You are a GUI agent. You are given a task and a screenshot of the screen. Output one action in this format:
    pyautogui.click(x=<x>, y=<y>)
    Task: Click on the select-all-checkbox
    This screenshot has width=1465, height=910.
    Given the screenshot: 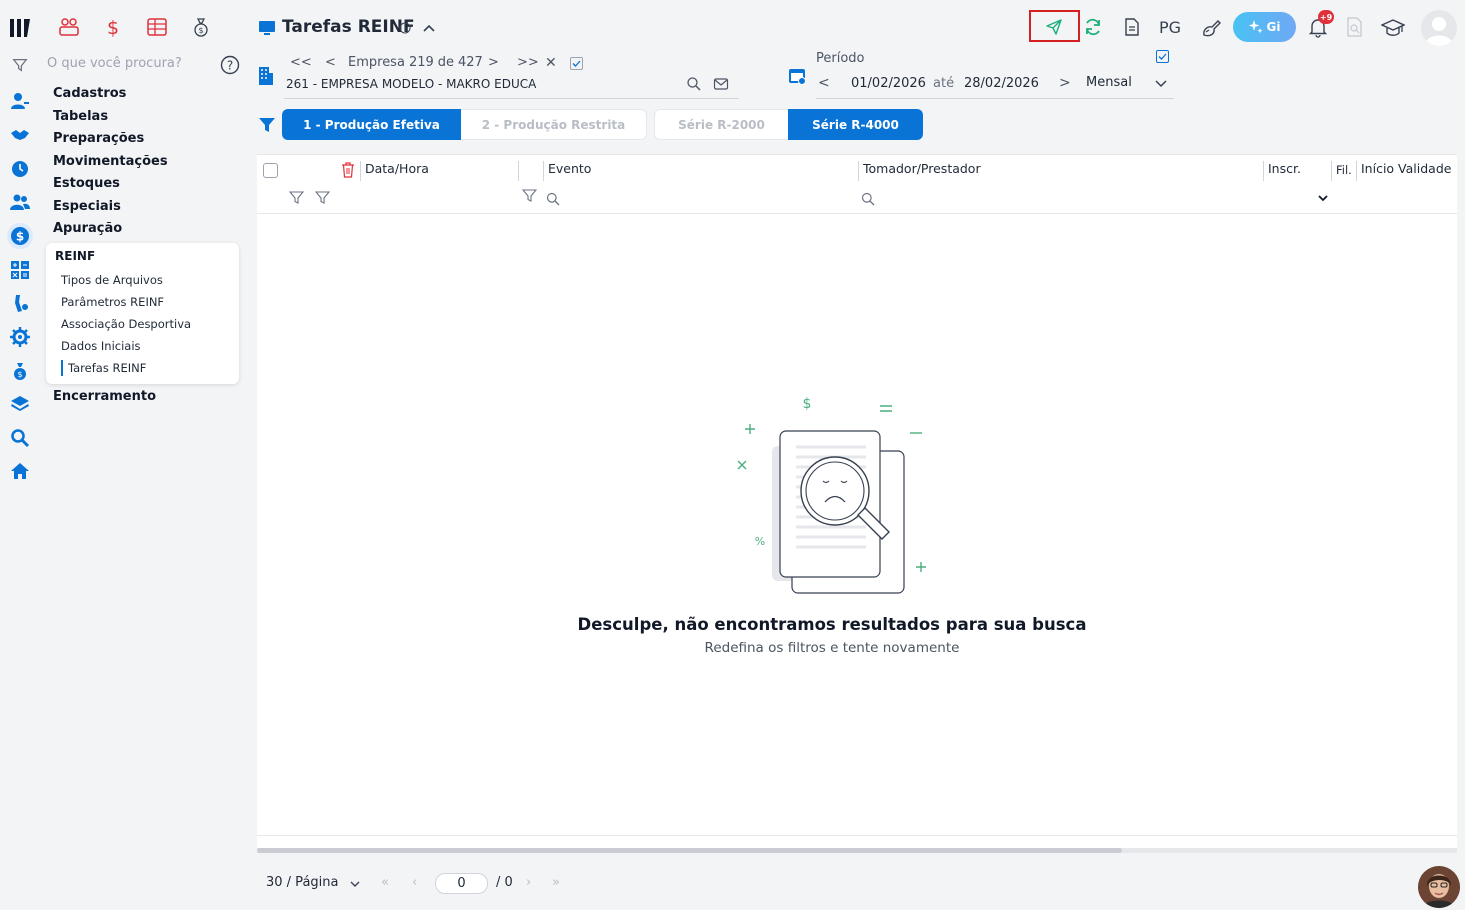 What is the action you would take?
    pyautogui.click(x=270, y=170)
    